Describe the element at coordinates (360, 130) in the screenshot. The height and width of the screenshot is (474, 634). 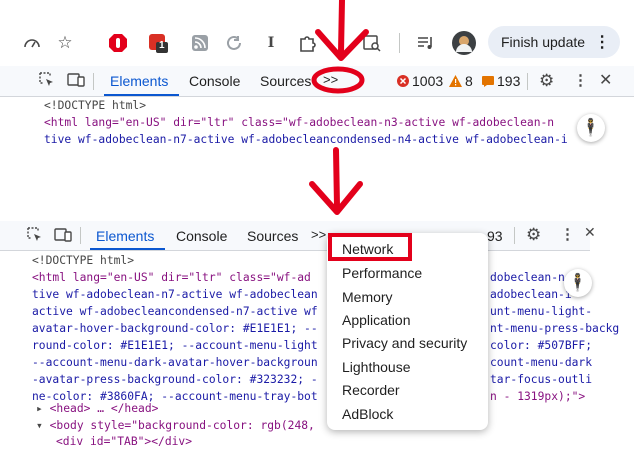
I see `annotation-overlay` at that location.